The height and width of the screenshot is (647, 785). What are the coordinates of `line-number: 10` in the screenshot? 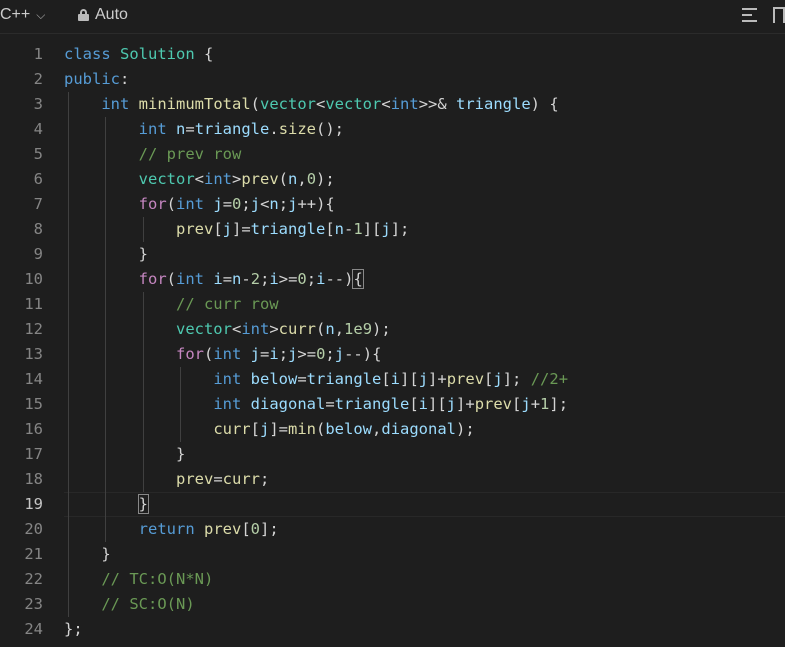 It's located at (33, 279).